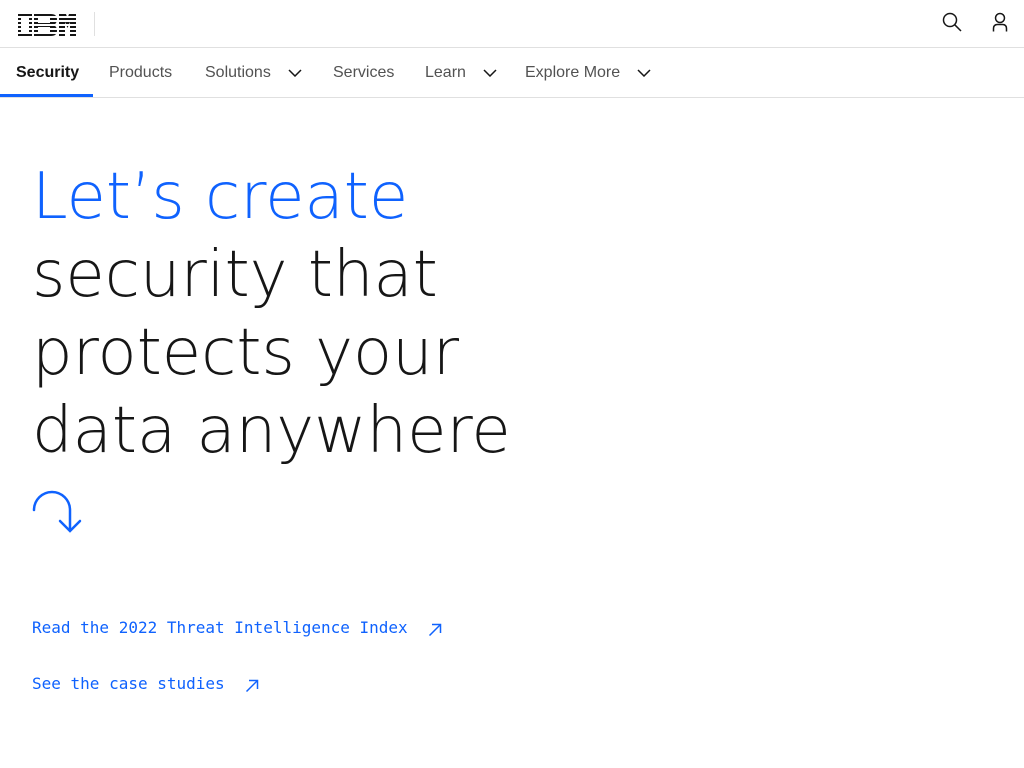 The width and height of the screenshot is (1024, 768). I want to click on hero-heading-line: protects your, so click(246, 353).